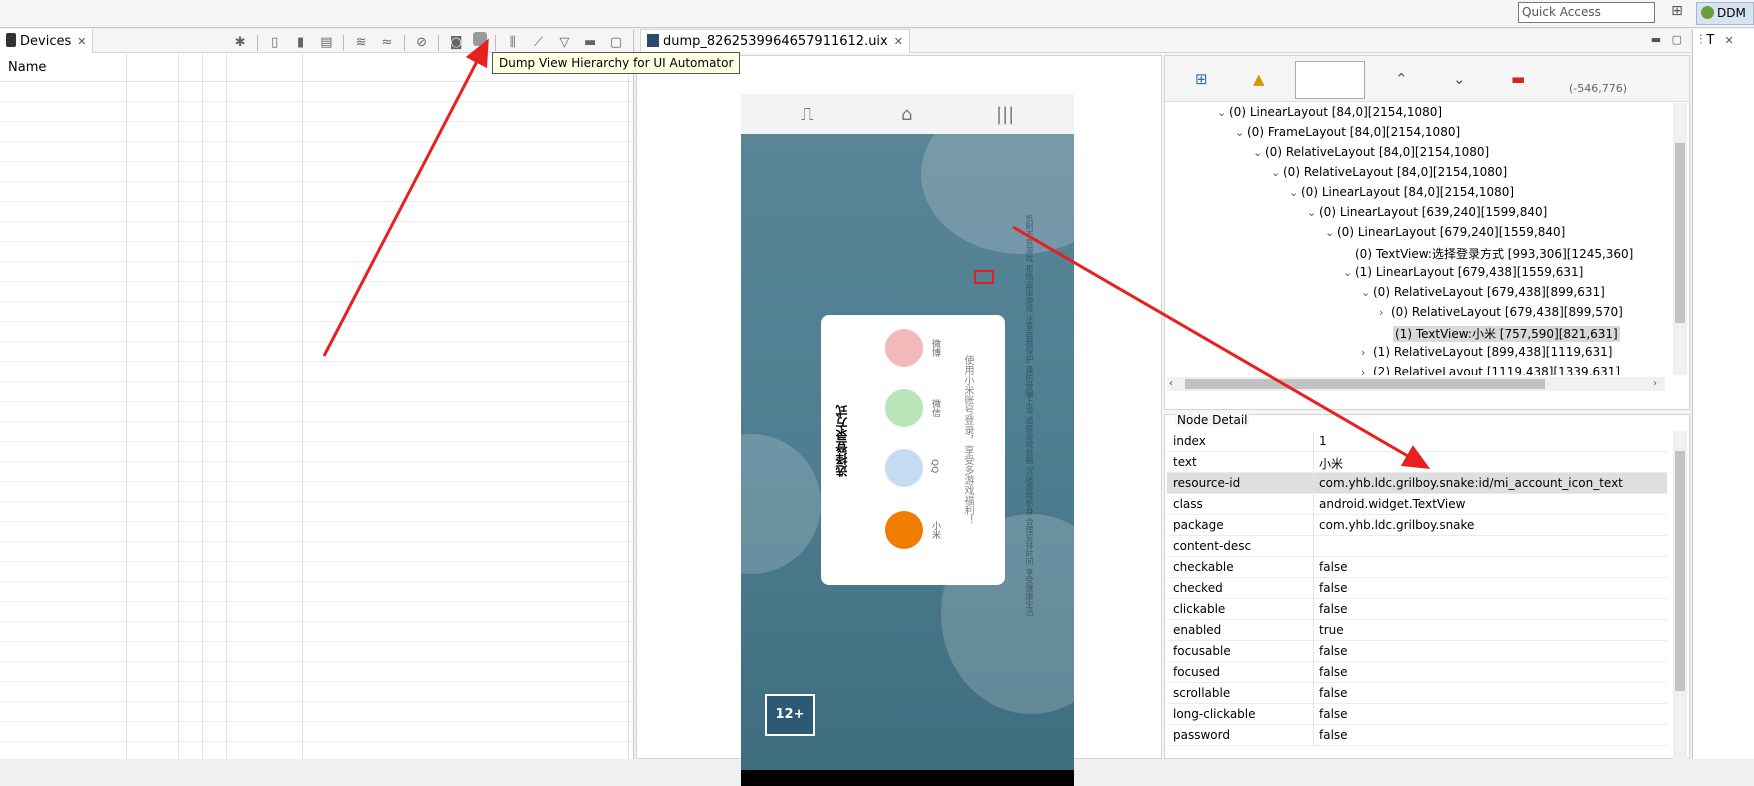 The height and width of the screenshot is (786, 1754). I want to click on expand-all-icon: ⊞, so click(1201, 79).